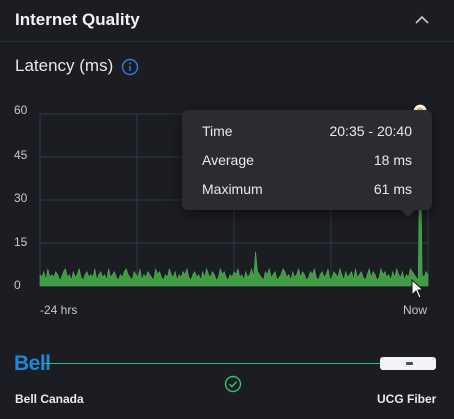 The height and width of the screenshot is (419, 454). I want to click on x-axis-start-label: -24 hrs, so click(59, 310).